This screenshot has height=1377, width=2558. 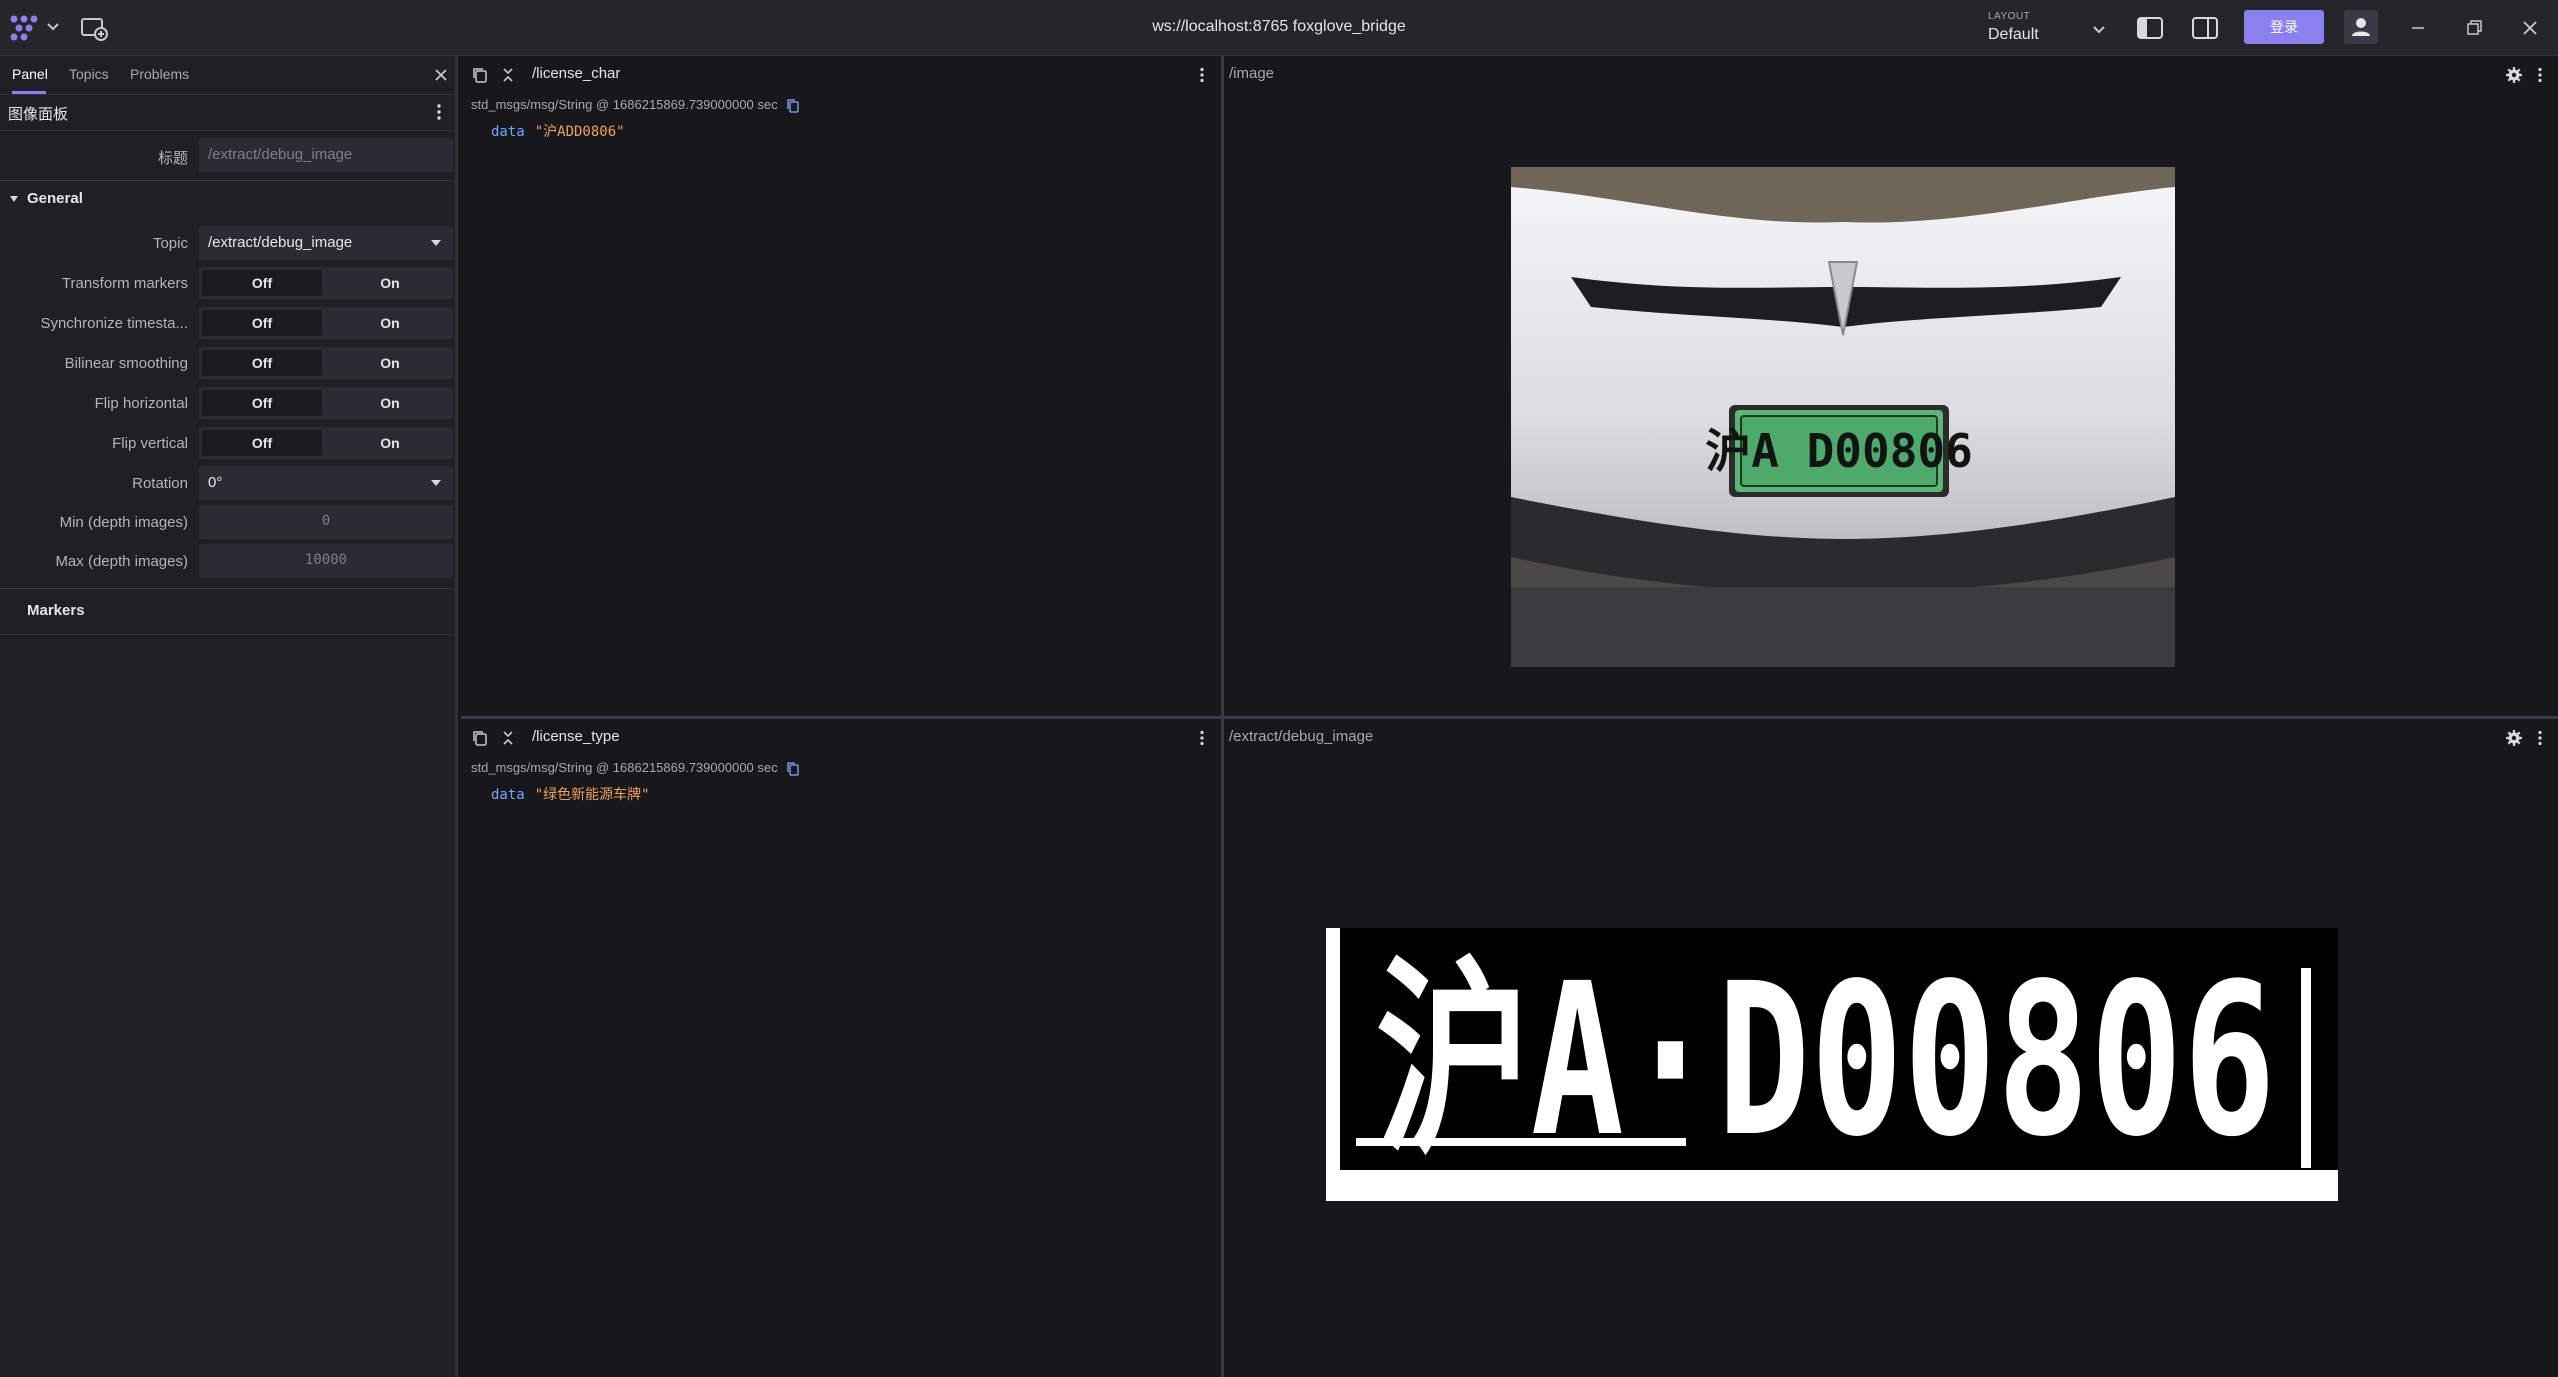 I want to click on sync-timestamps-on: On, so click(x=390, y=323).